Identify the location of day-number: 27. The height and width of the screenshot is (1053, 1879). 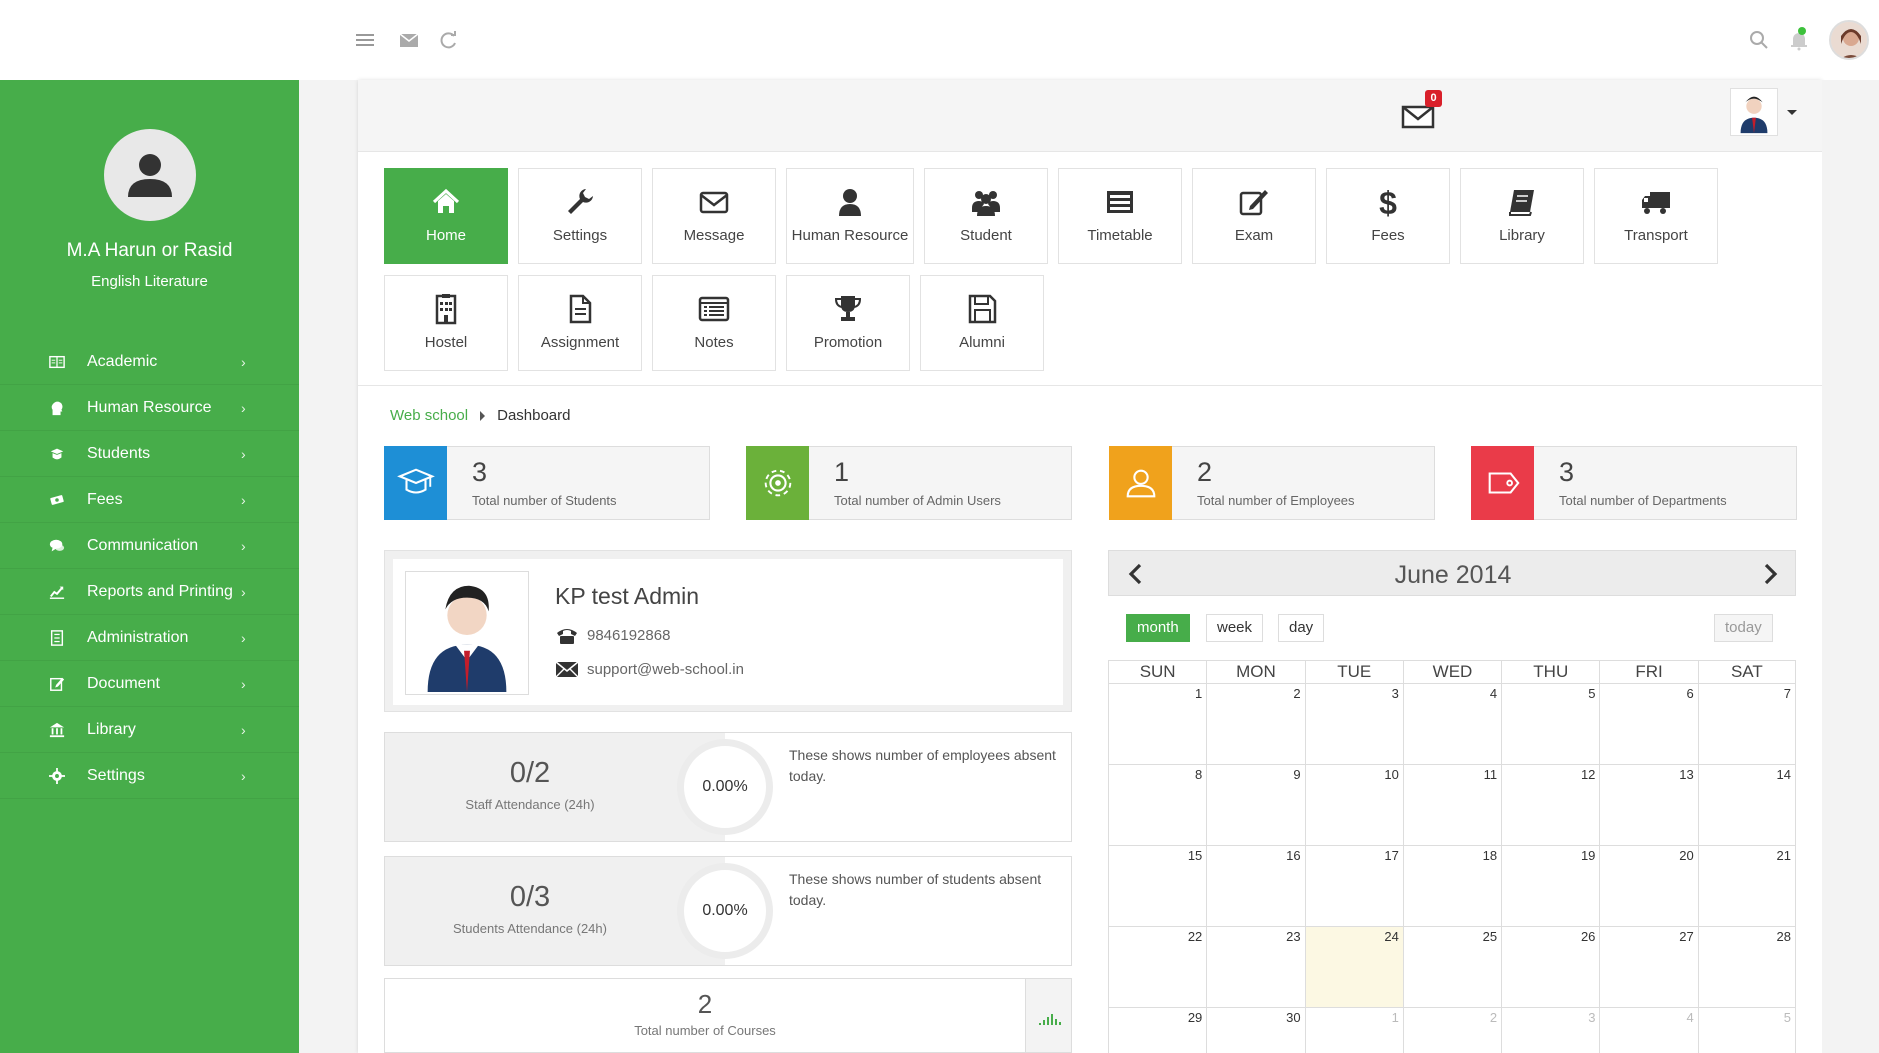
(1686, 936).